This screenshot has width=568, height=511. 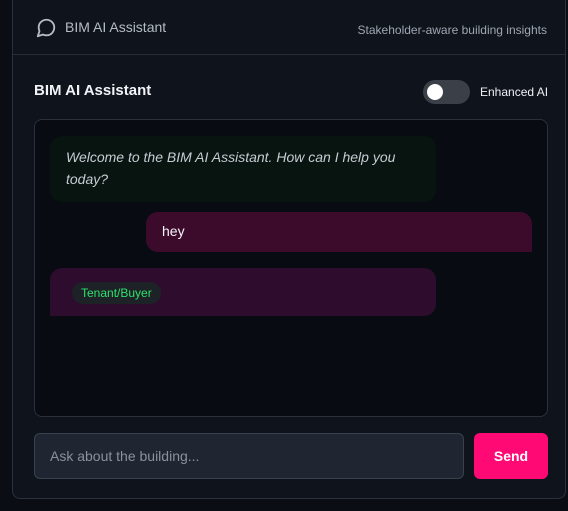 What do you see at coordinates (511, 456) in the screenshot?
I see `send-button: Send` at bounding box center [511, 456].